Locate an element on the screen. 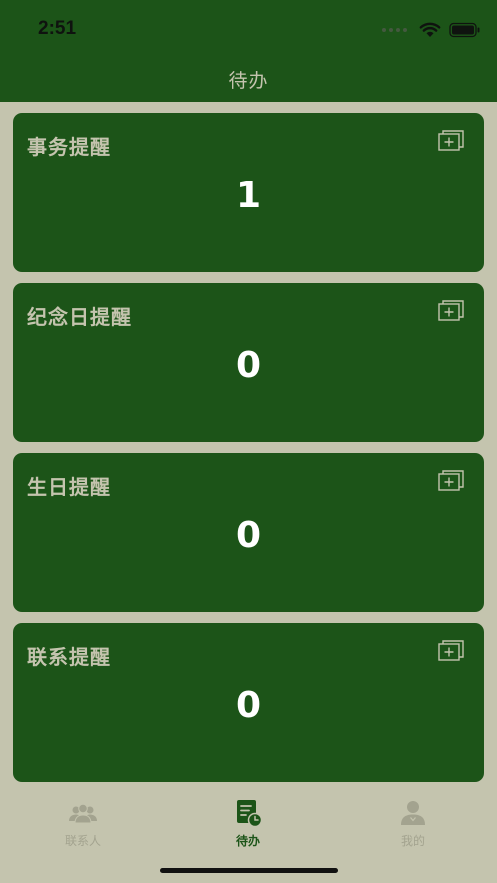 The width and height of the screenshot is (497, 883). card-title: 联系提醒 is located at coordinates (69, 657).